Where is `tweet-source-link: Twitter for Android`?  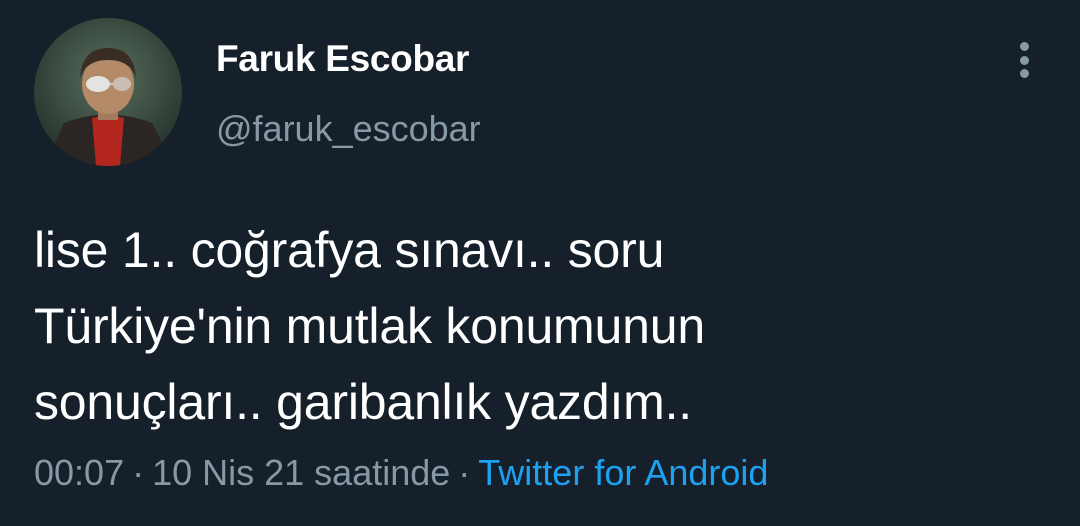
tweet-source-link: Twitter for Android is located at coordinates (623, 472).